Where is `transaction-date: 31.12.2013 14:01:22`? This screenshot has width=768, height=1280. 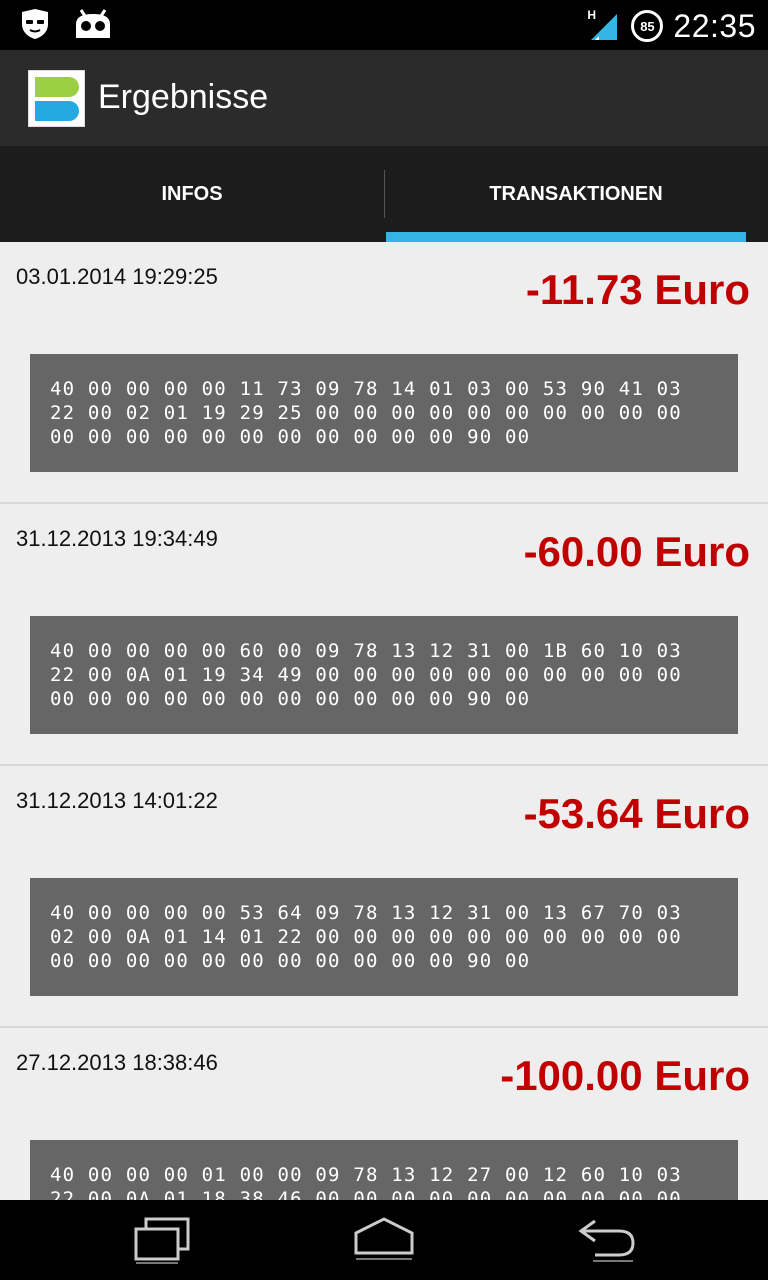
transaction-date: 31.12.2013 14:01:22 is located at coordinates (117, 800).